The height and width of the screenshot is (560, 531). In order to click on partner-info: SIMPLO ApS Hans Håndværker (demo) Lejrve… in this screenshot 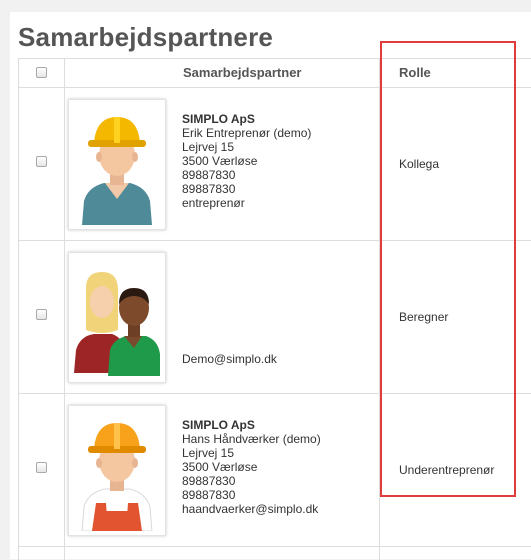, I will do `click(277, 467)`.